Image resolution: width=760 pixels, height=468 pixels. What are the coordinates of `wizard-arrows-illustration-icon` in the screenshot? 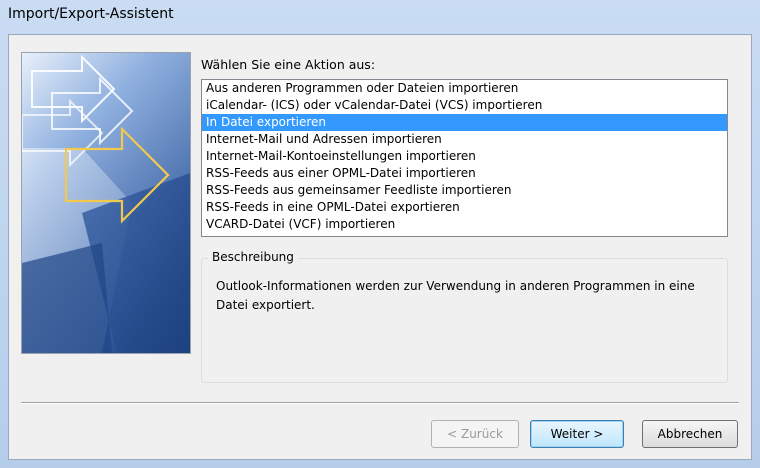 It's located at (106, 203).